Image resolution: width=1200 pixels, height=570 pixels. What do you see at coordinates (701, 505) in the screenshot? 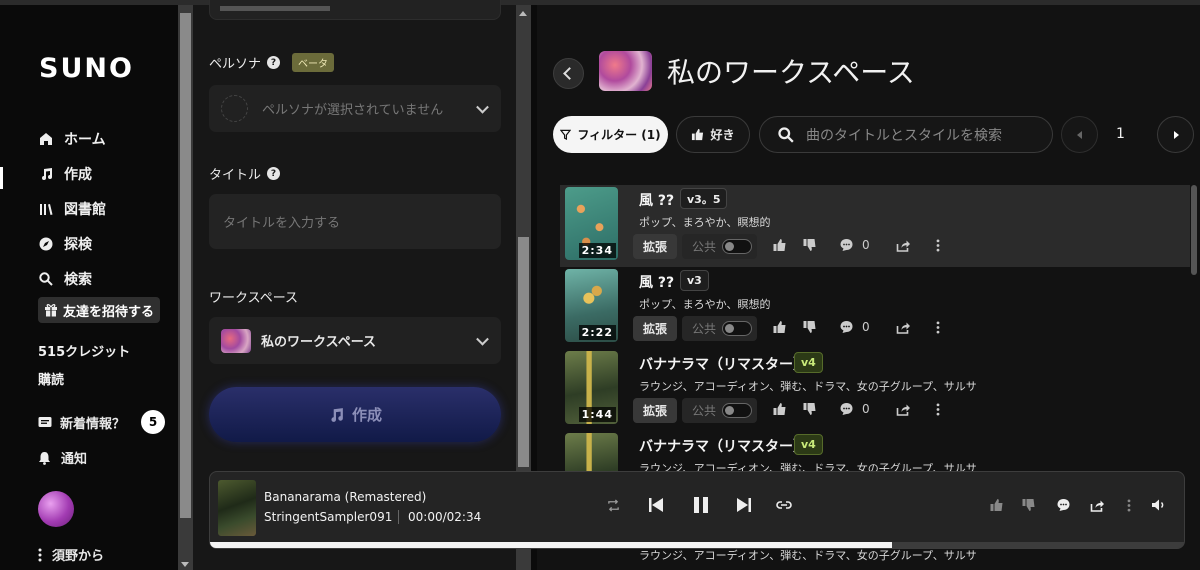
I see `pause-icon` at bounding box center [701, 505].